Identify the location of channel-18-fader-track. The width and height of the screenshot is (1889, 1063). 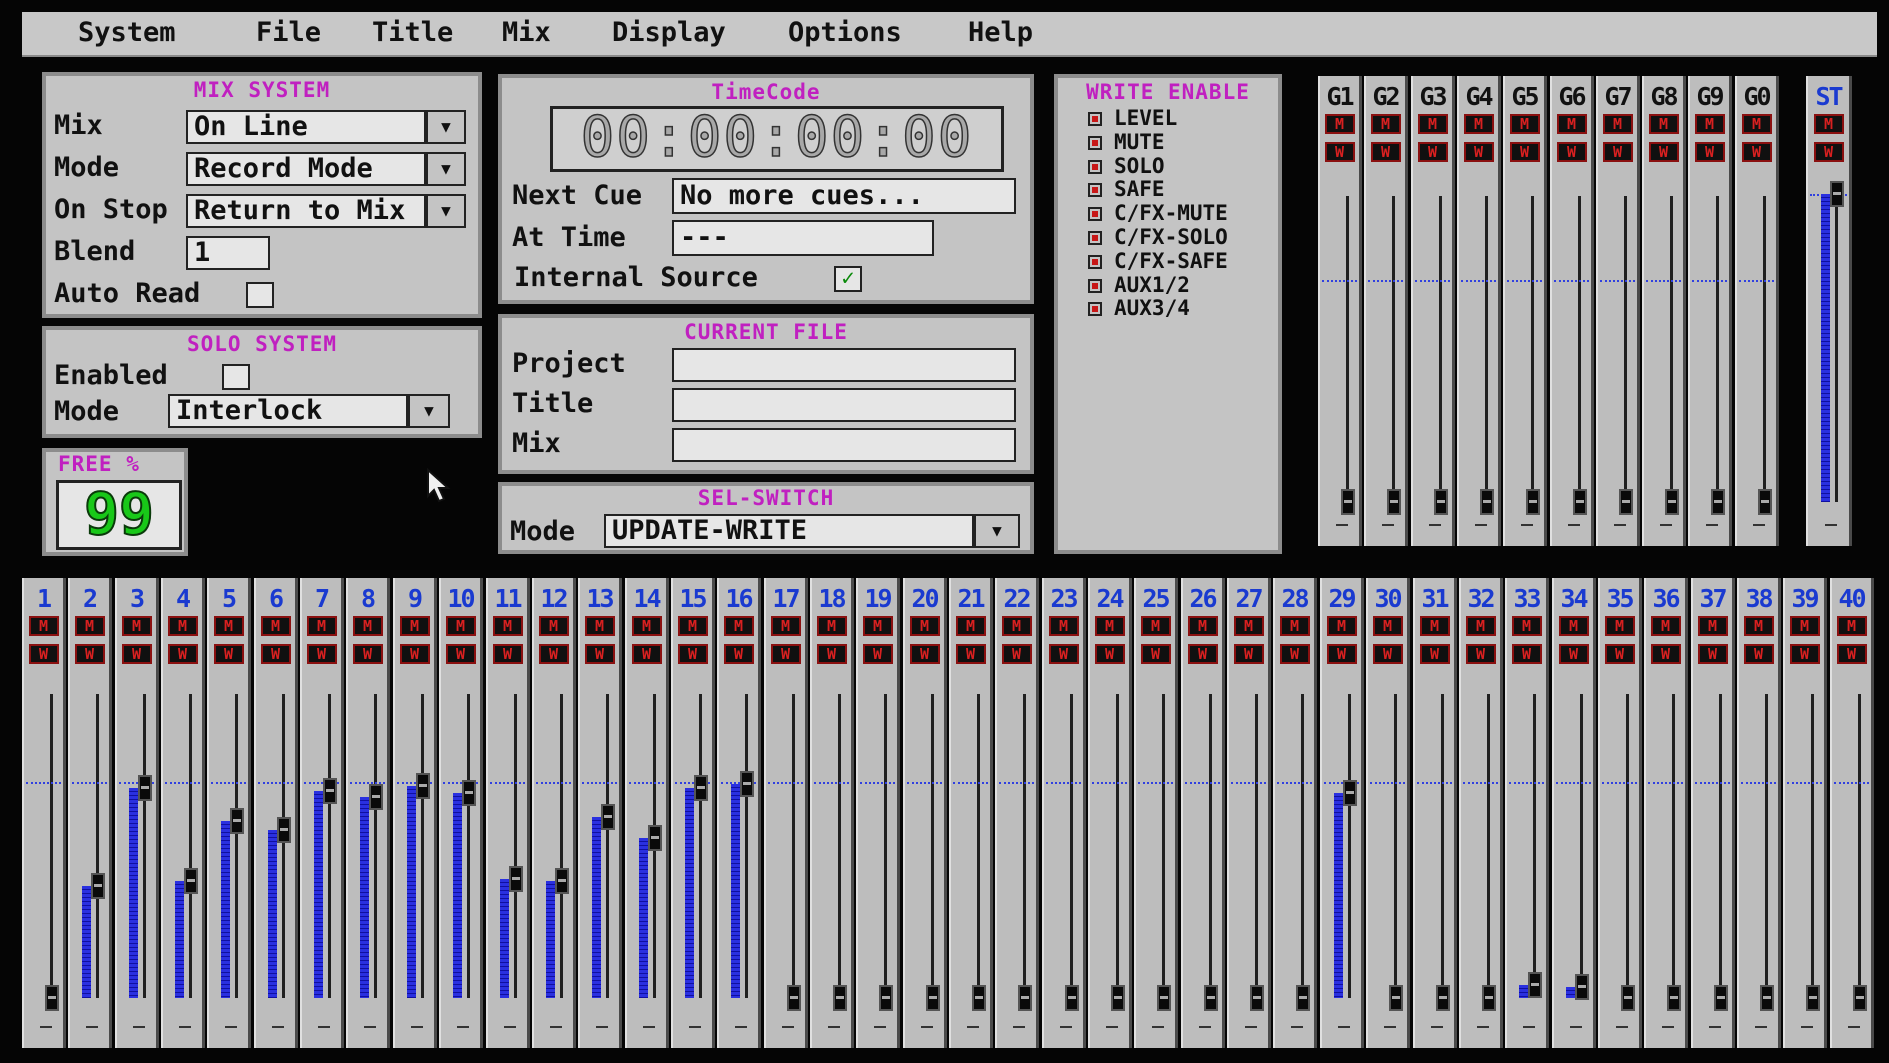
(839, 846).